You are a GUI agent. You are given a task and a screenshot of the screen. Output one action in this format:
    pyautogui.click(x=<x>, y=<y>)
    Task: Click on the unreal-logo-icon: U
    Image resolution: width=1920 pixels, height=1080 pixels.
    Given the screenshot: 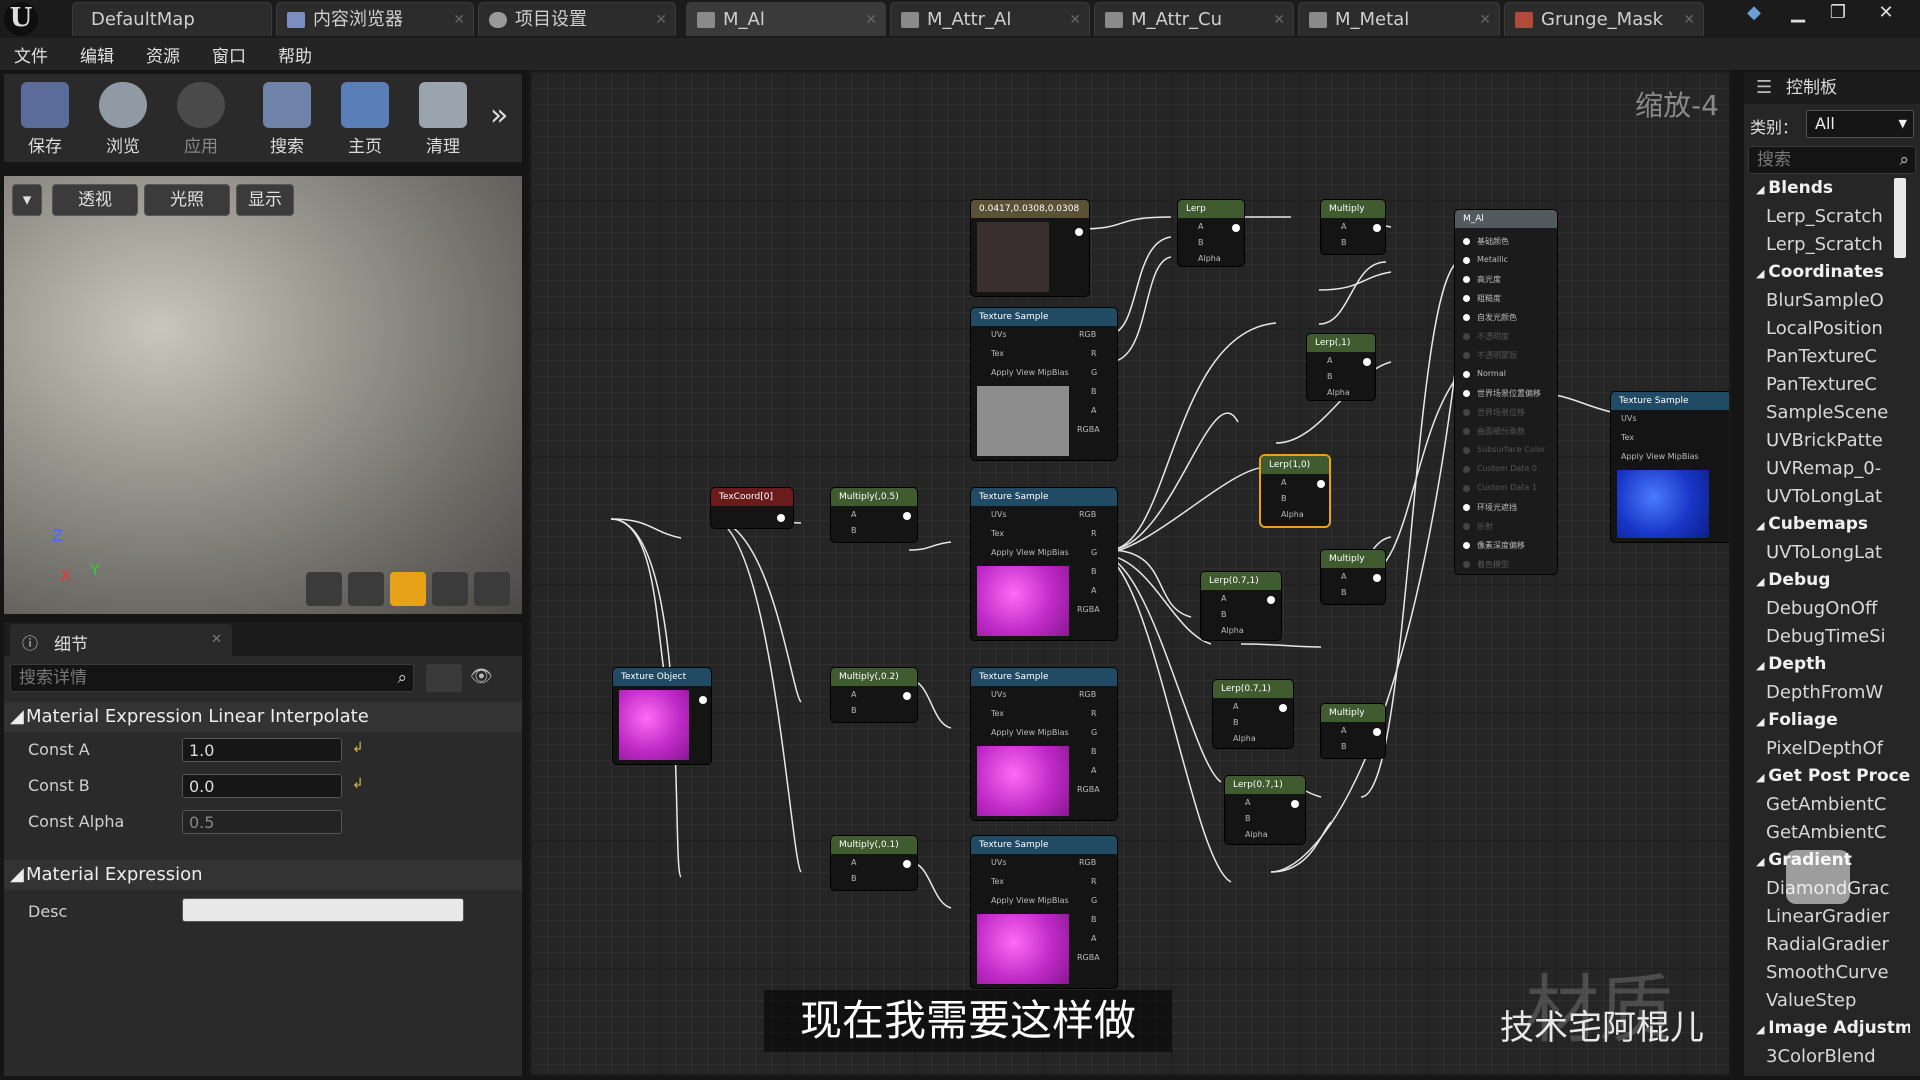 What is the action you would take?
    pyautogui.click(x=21, y=19)
    